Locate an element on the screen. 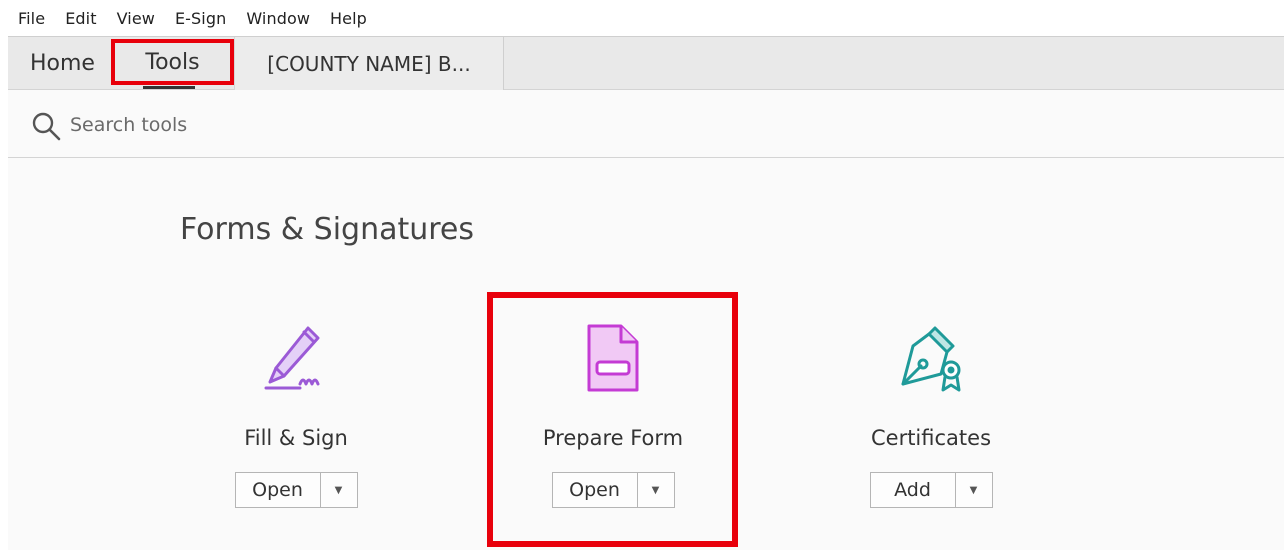  tab-tools: Tools is located at coordinates (172, 64).